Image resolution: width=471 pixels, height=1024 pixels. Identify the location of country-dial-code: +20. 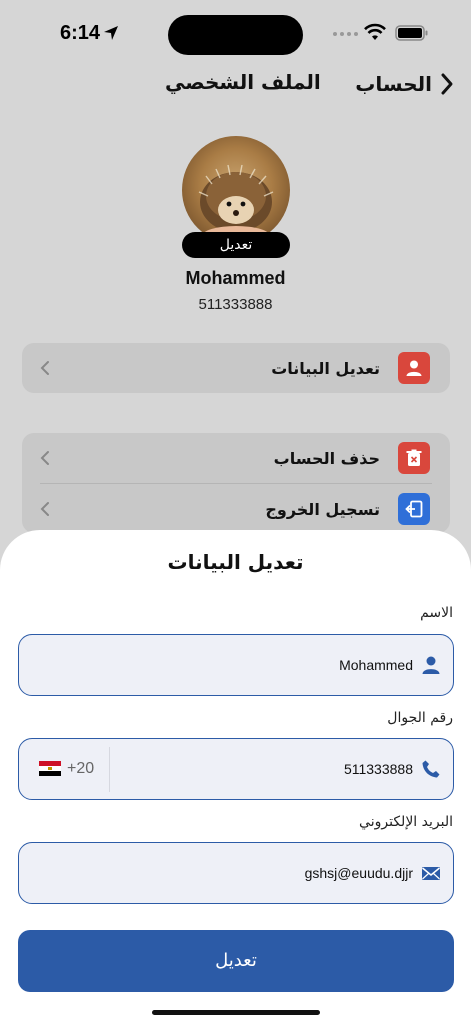
(81, 768).